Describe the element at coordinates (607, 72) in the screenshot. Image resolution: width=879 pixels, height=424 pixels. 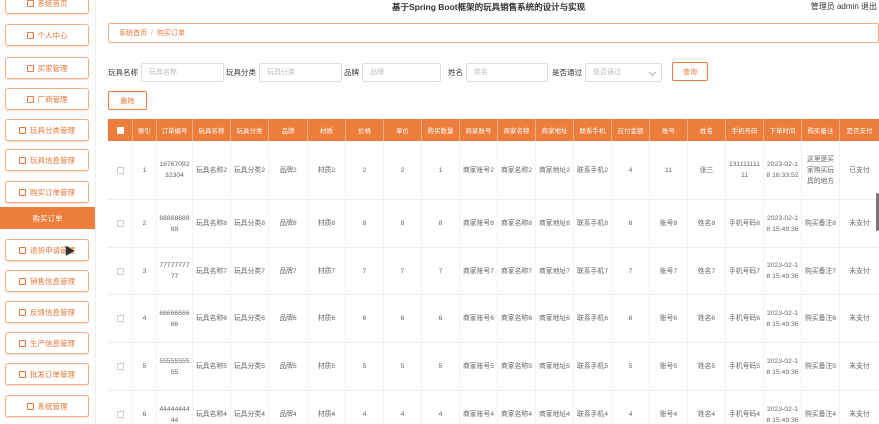
I see `approved-select-placeholder: 是否通过` at that location.